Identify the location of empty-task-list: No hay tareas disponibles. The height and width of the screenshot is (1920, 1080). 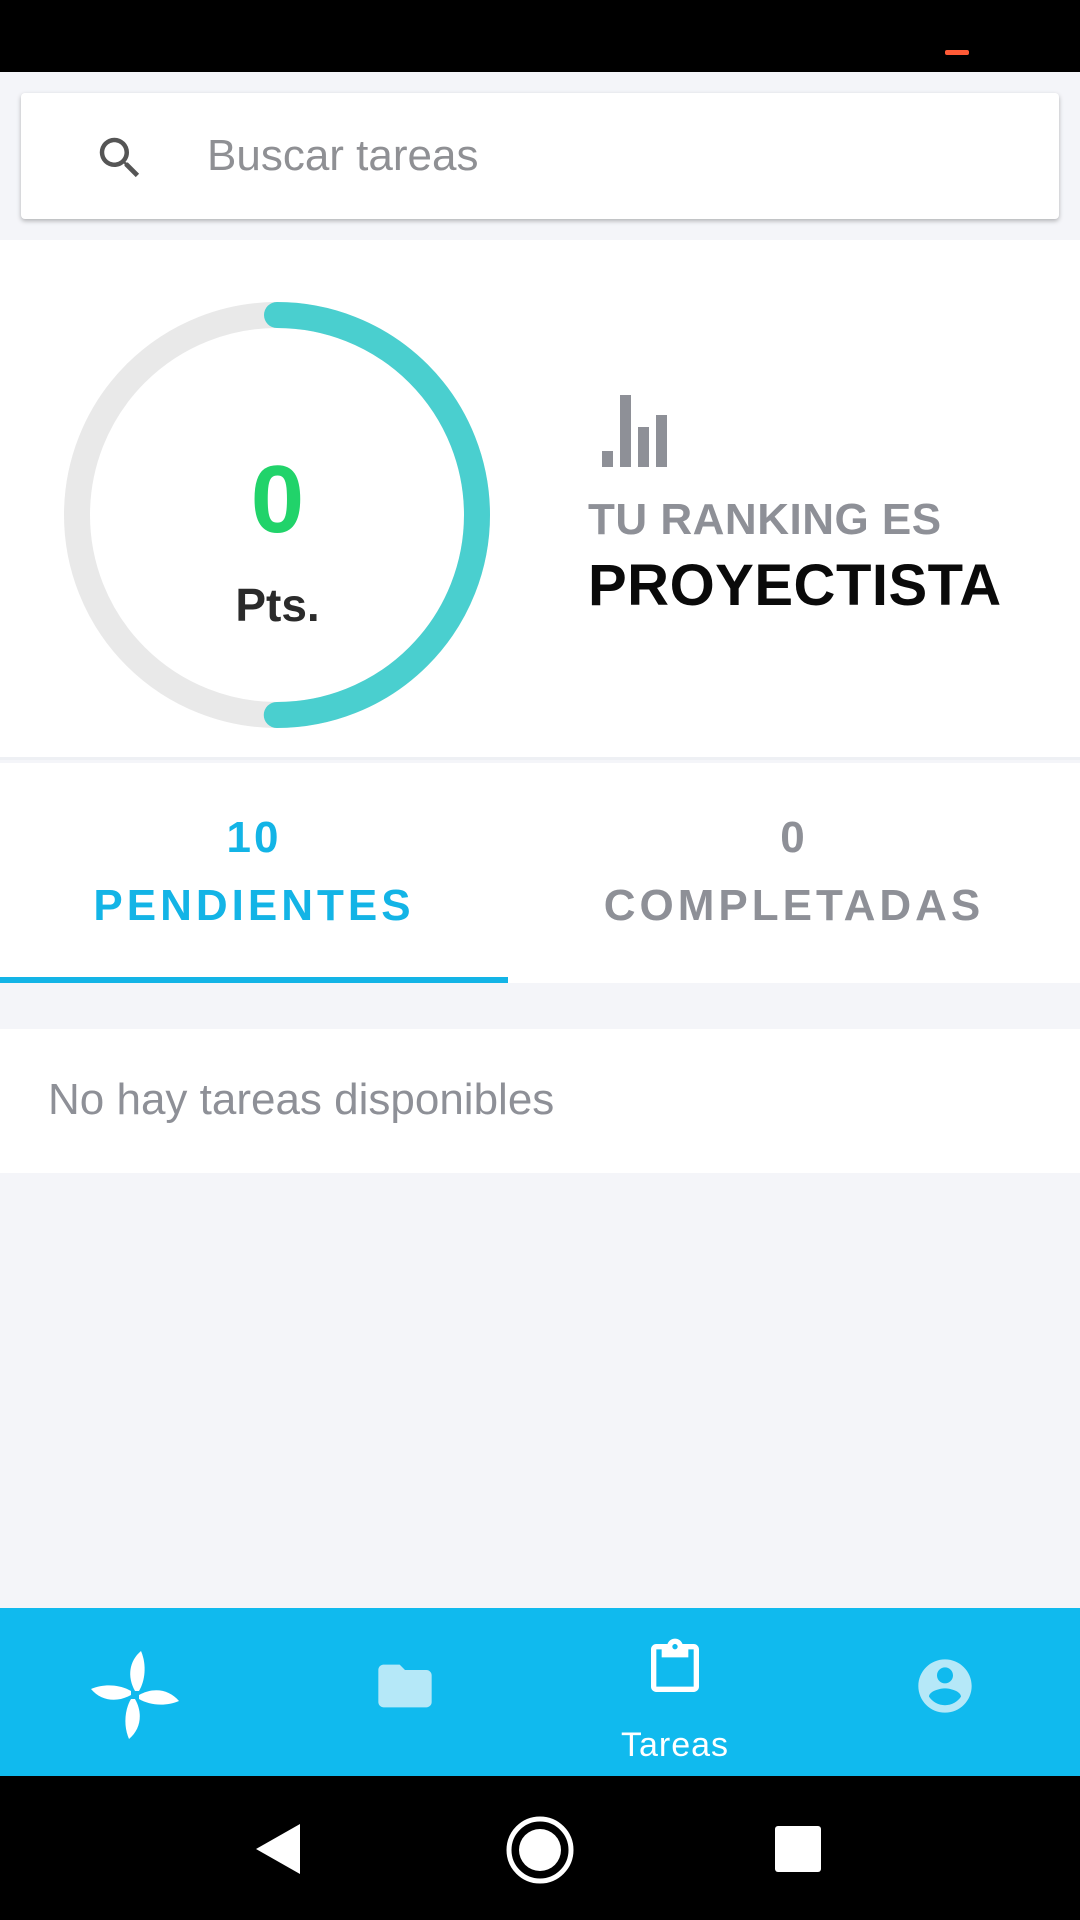
(540, 1101).